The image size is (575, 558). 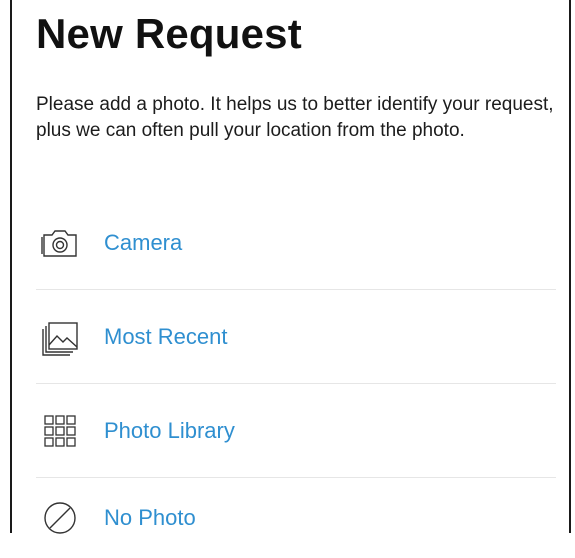 I want to click on no-photo-icon, so click(x=60, y=518).